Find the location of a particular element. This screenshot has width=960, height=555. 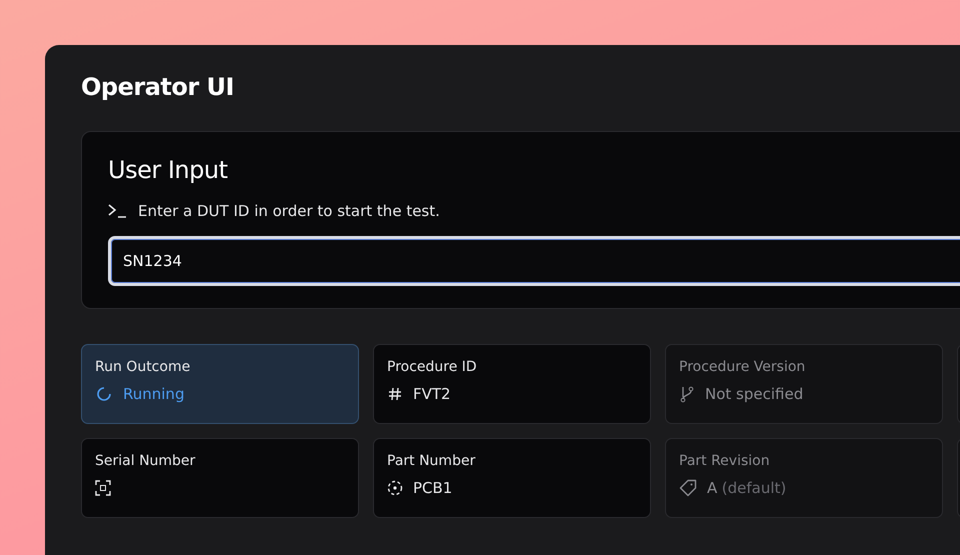

card-value: Not specified is located at coordinates (754, 394).